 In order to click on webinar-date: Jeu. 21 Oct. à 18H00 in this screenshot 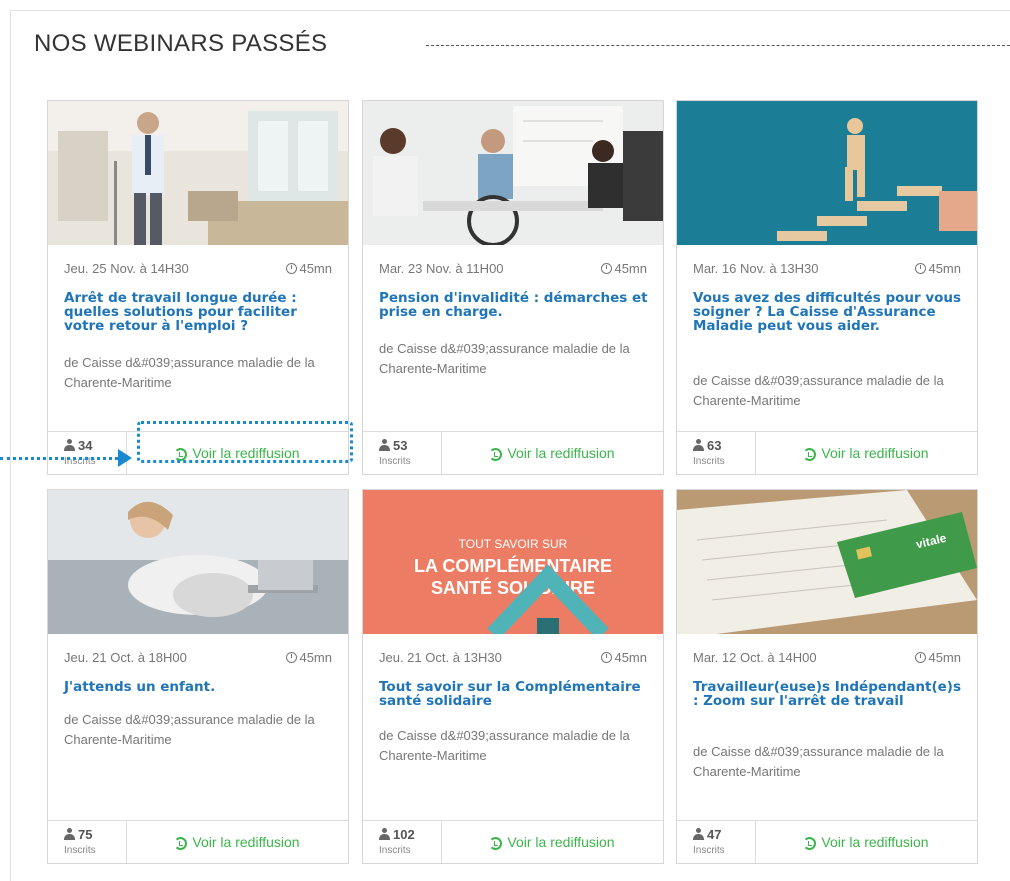, I will do `click(125, 657)`.